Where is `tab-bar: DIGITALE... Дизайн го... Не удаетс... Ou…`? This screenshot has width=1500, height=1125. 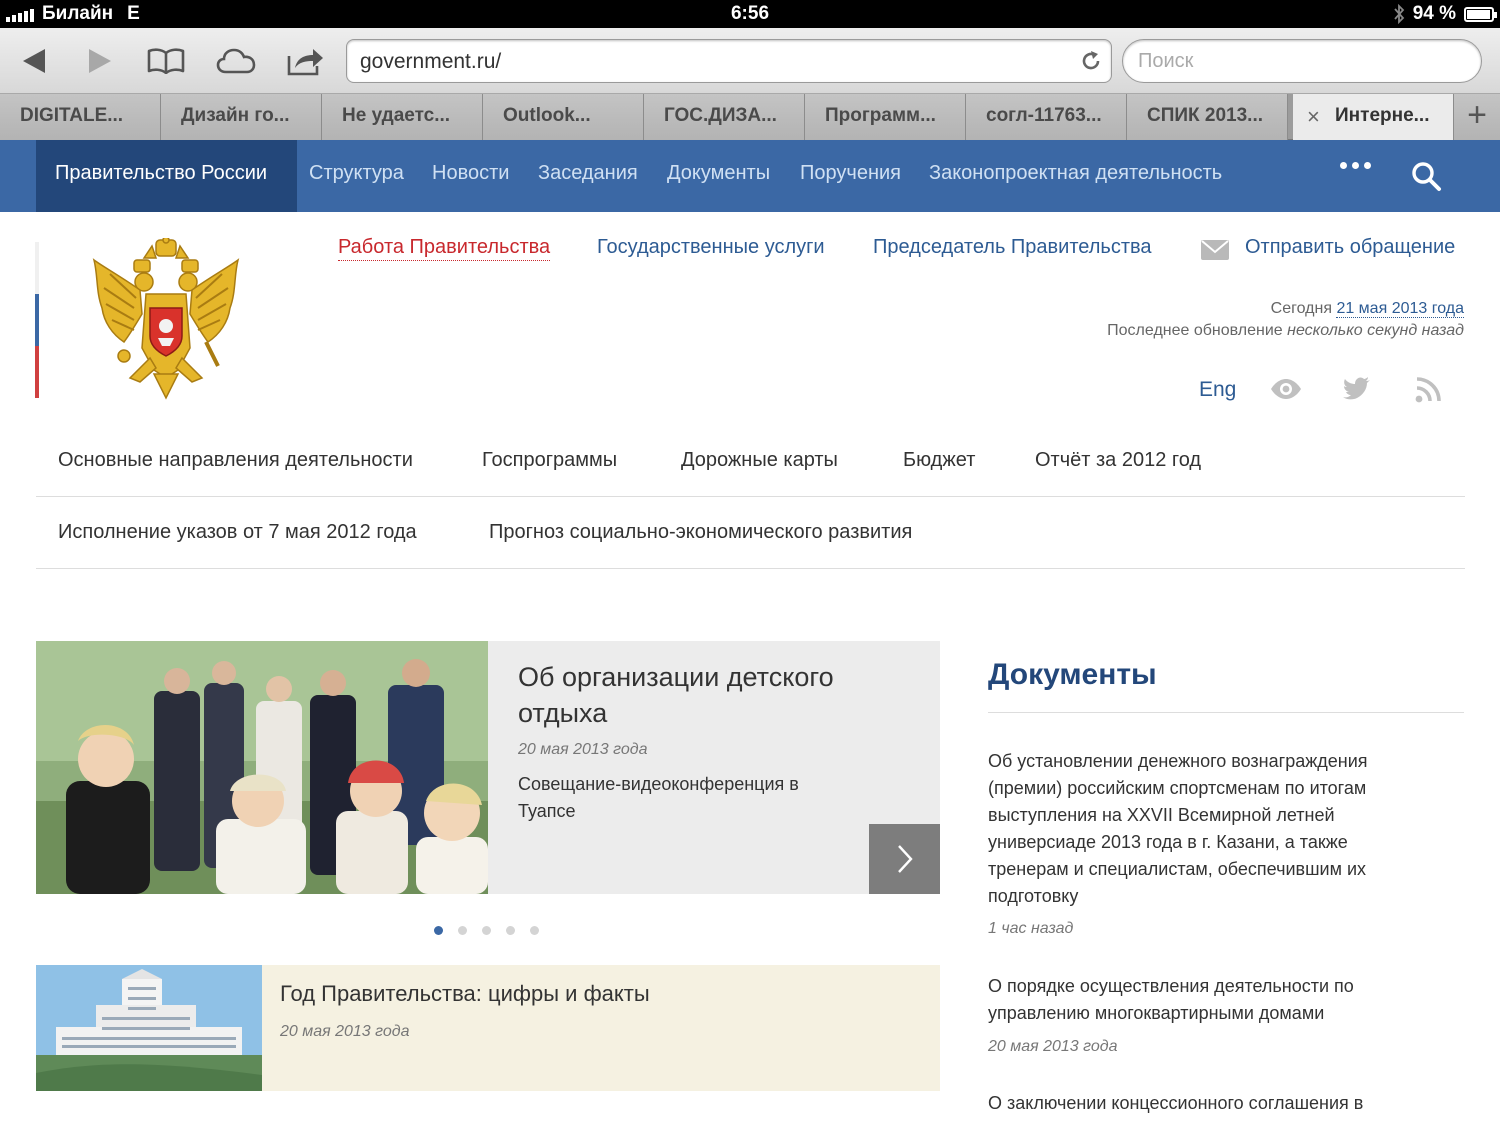
tab-bar: DIGITALE... Дизайн го... Не удаетс... Ou… is located at coordinates (750, 117).